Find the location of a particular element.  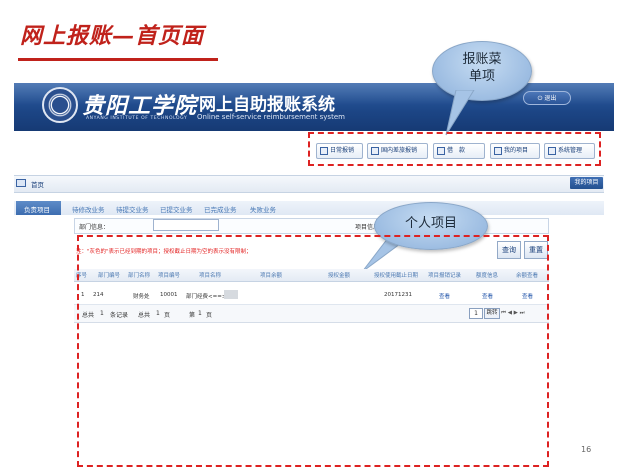

home-bar is located at coordinates (309, 184).